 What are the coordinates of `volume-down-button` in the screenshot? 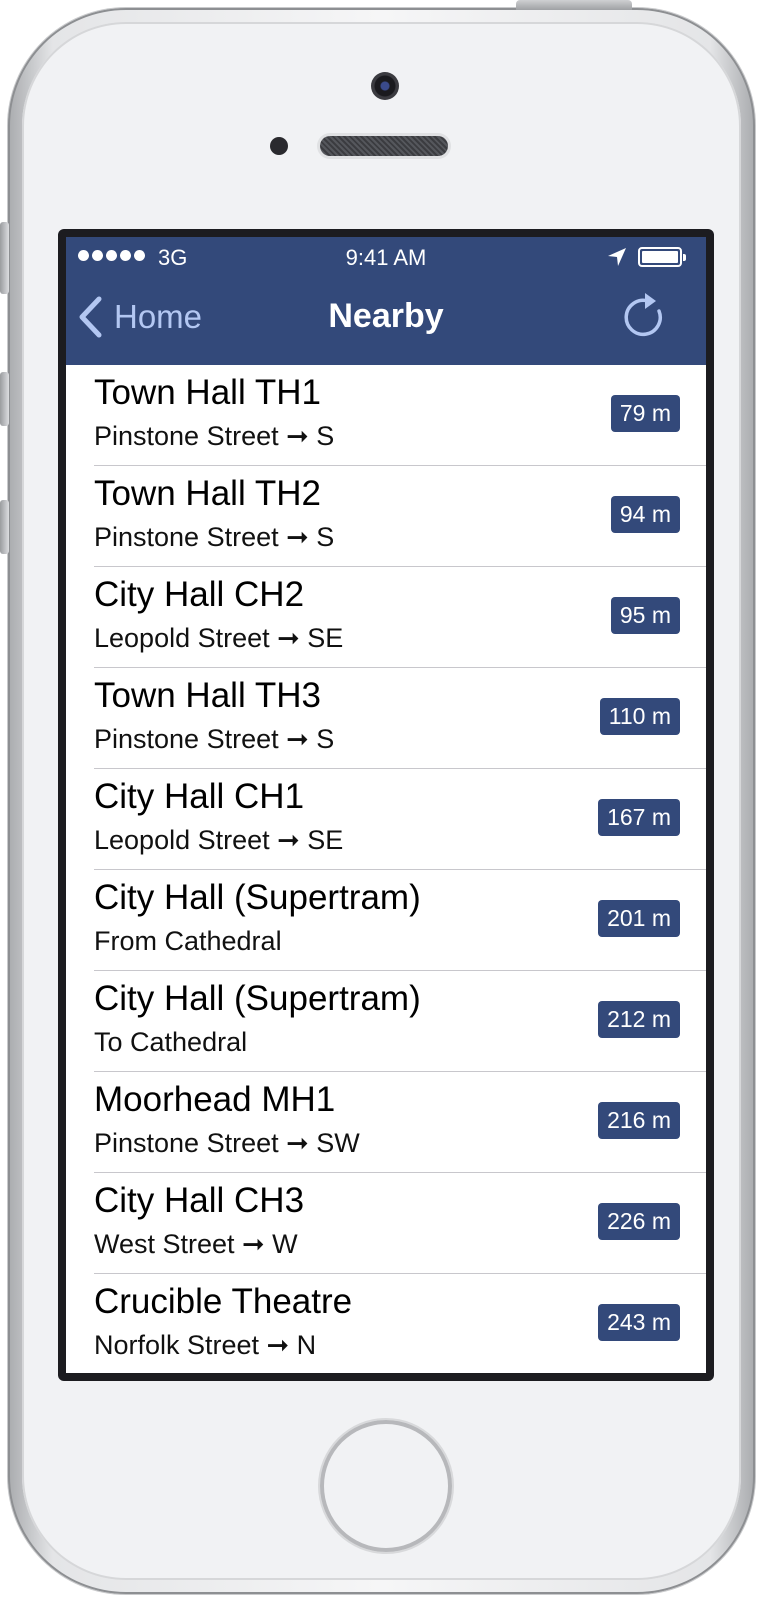 It's located at (4, 527).